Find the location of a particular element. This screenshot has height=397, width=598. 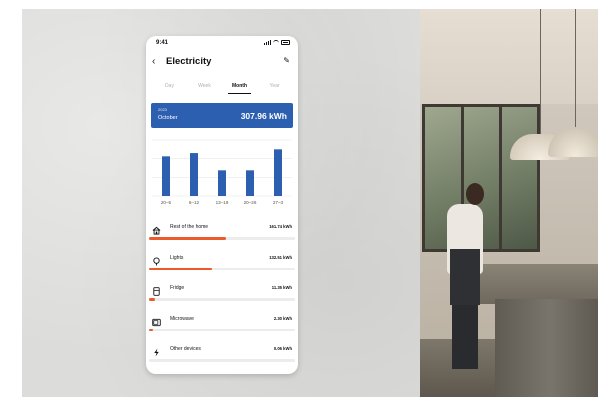

device-row: Lights 132.51 kWh is located at coordinates (222, 262).